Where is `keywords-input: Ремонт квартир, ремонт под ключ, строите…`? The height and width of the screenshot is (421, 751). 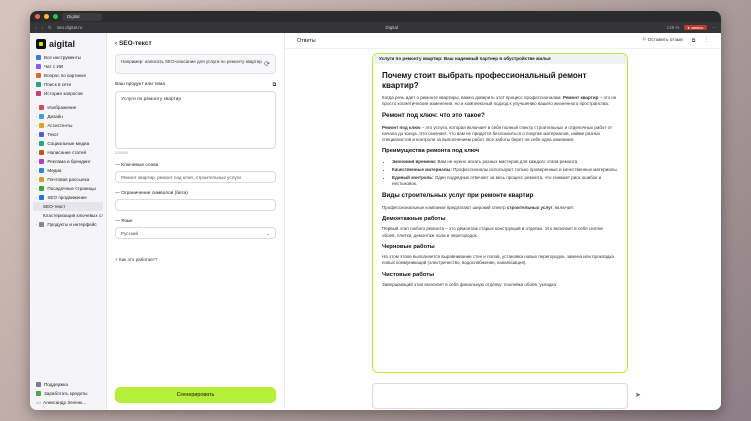
keywords-input: Ремонт квартир, ремонт под ключ, строите… is located at coordinates (195, 177).